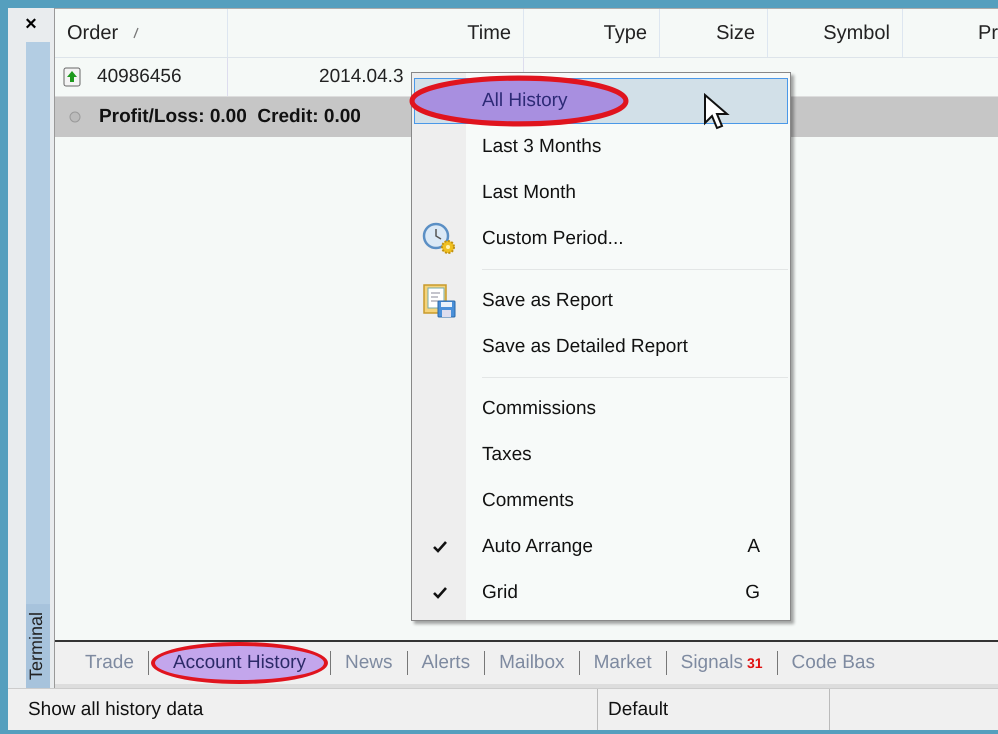 The width and height of the screenshot is (998, 734). Describe the element at coordinates (835, 33) in the screenshot. I see `column-header: Symbol` at that location.